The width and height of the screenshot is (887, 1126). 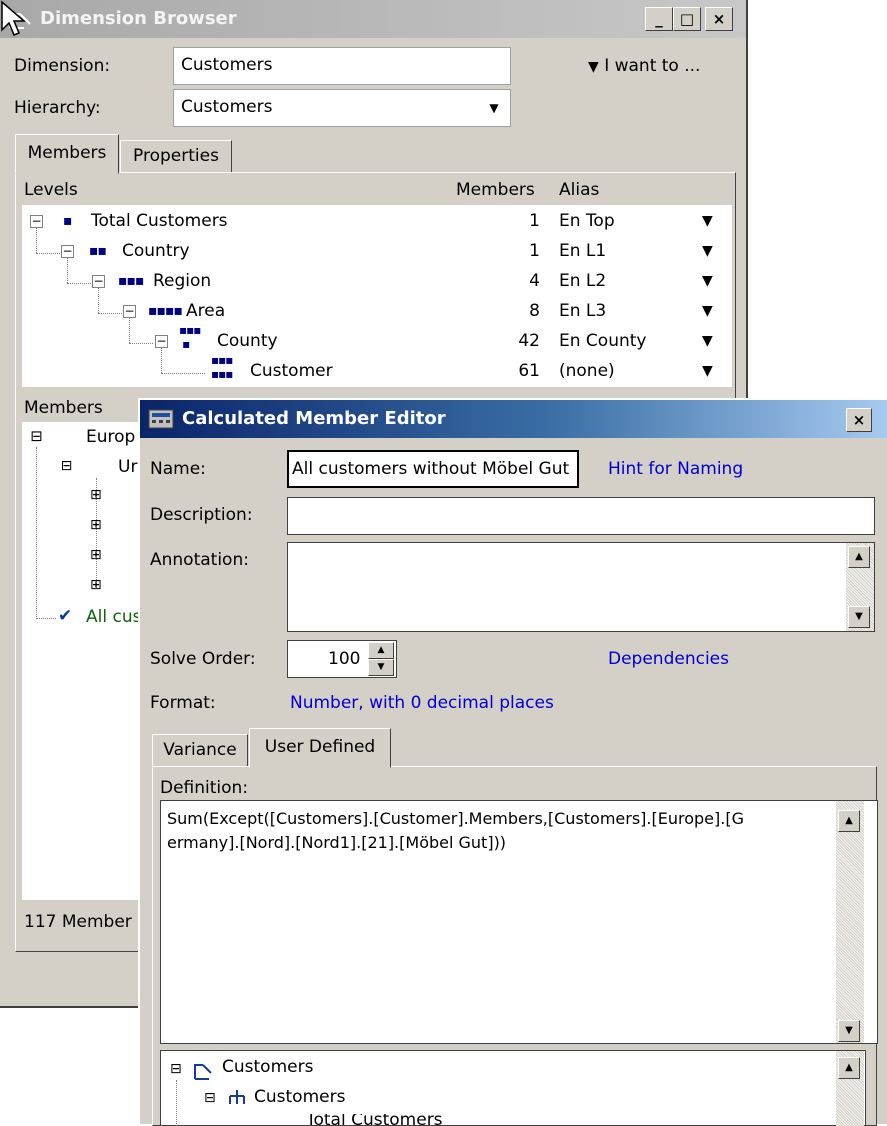 What do you see at coordinates (534, 251) in the screenshot?
I see `level-member-count: 1` at bounding box center [534, 251].